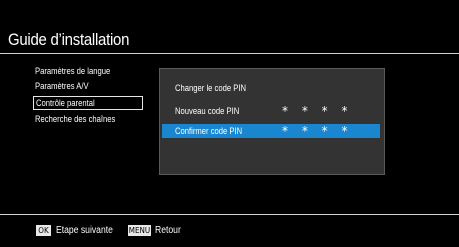 The width and height of the screenshot is (459, 247). Describe the element at coordinates (229, 232) in the screenshot. I see `footer-hints: OK Etape suivante MENU Retour` at that location.